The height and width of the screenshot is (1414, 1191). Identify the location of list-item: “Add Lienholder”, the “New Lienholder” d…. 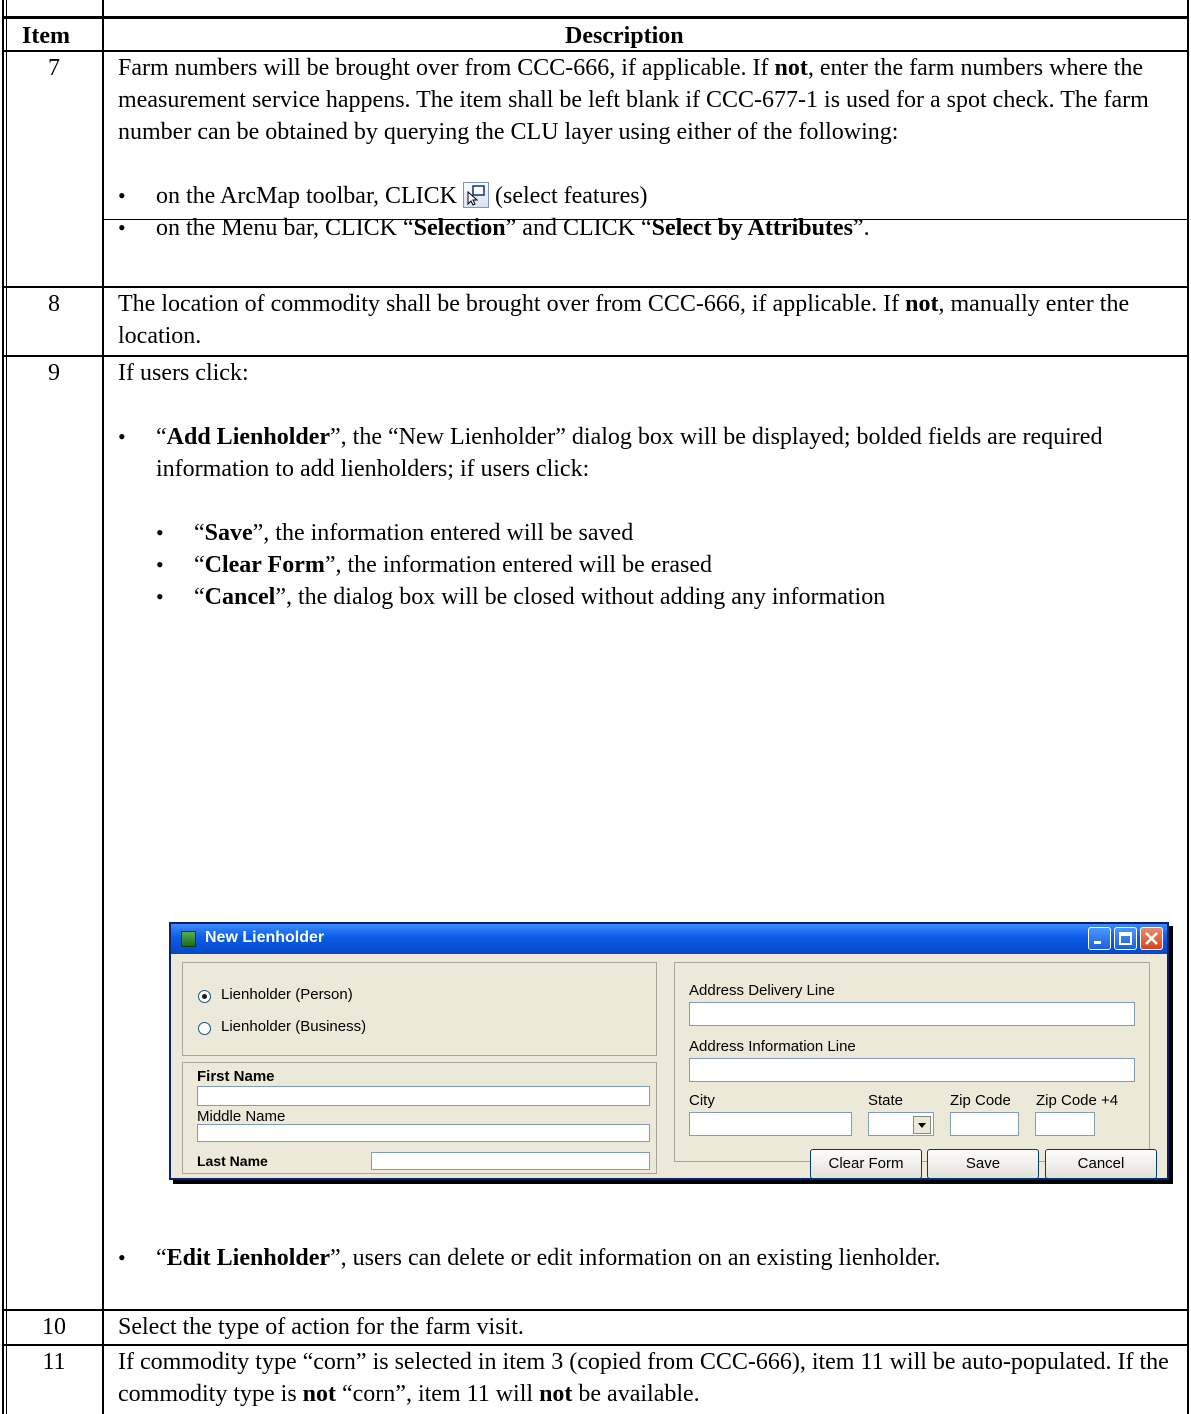
(652, 517).